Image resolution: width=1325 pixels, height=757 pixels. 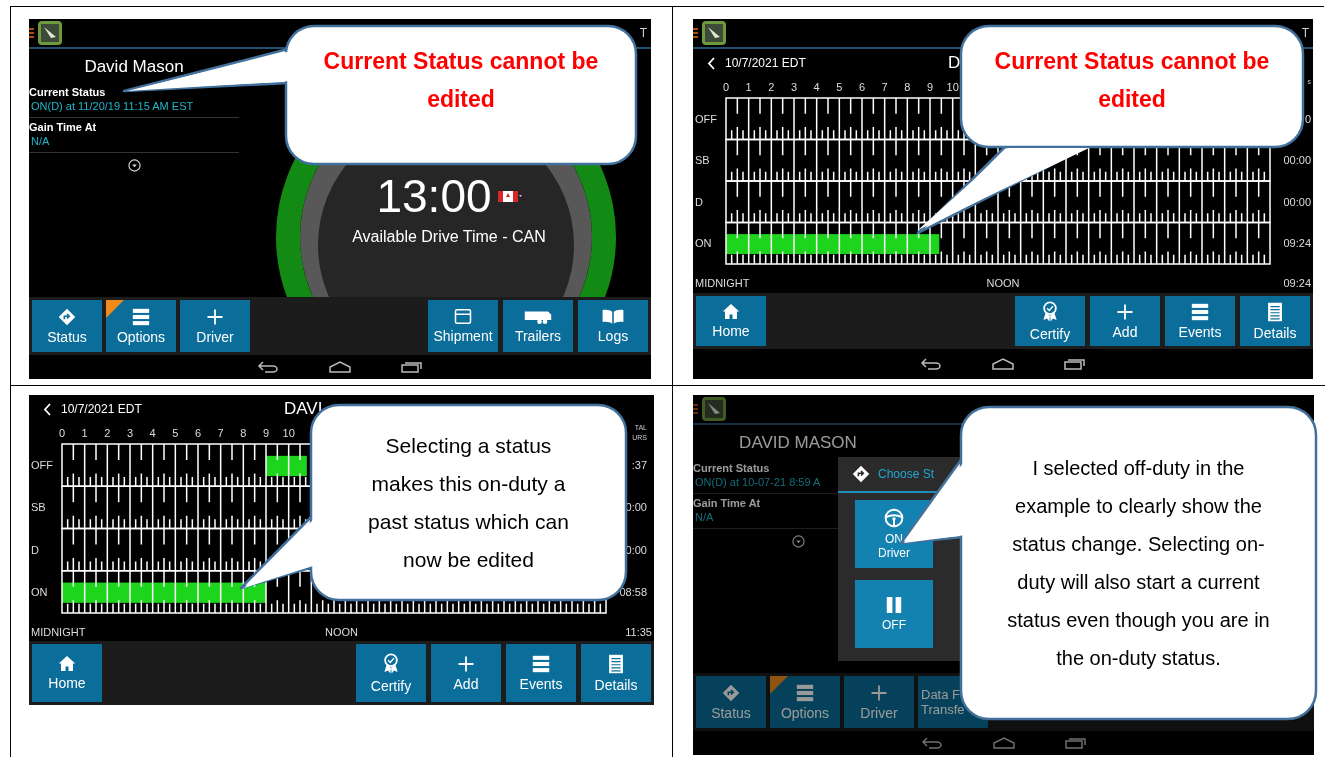 I want to click on toolbar-button: Shipment, so click(x=463, y=326).